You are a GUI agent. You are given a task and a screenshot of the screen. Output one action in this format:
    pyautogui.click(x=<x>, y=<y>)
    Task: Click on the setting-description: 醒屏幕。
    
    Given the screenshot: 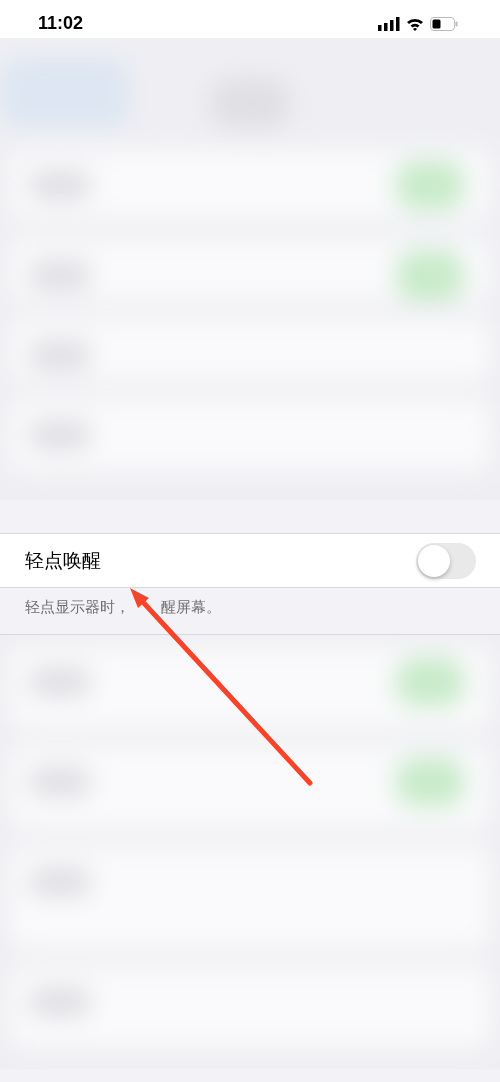 What is the action you would take?
    pyautogui.click(x=191, y=608)
    